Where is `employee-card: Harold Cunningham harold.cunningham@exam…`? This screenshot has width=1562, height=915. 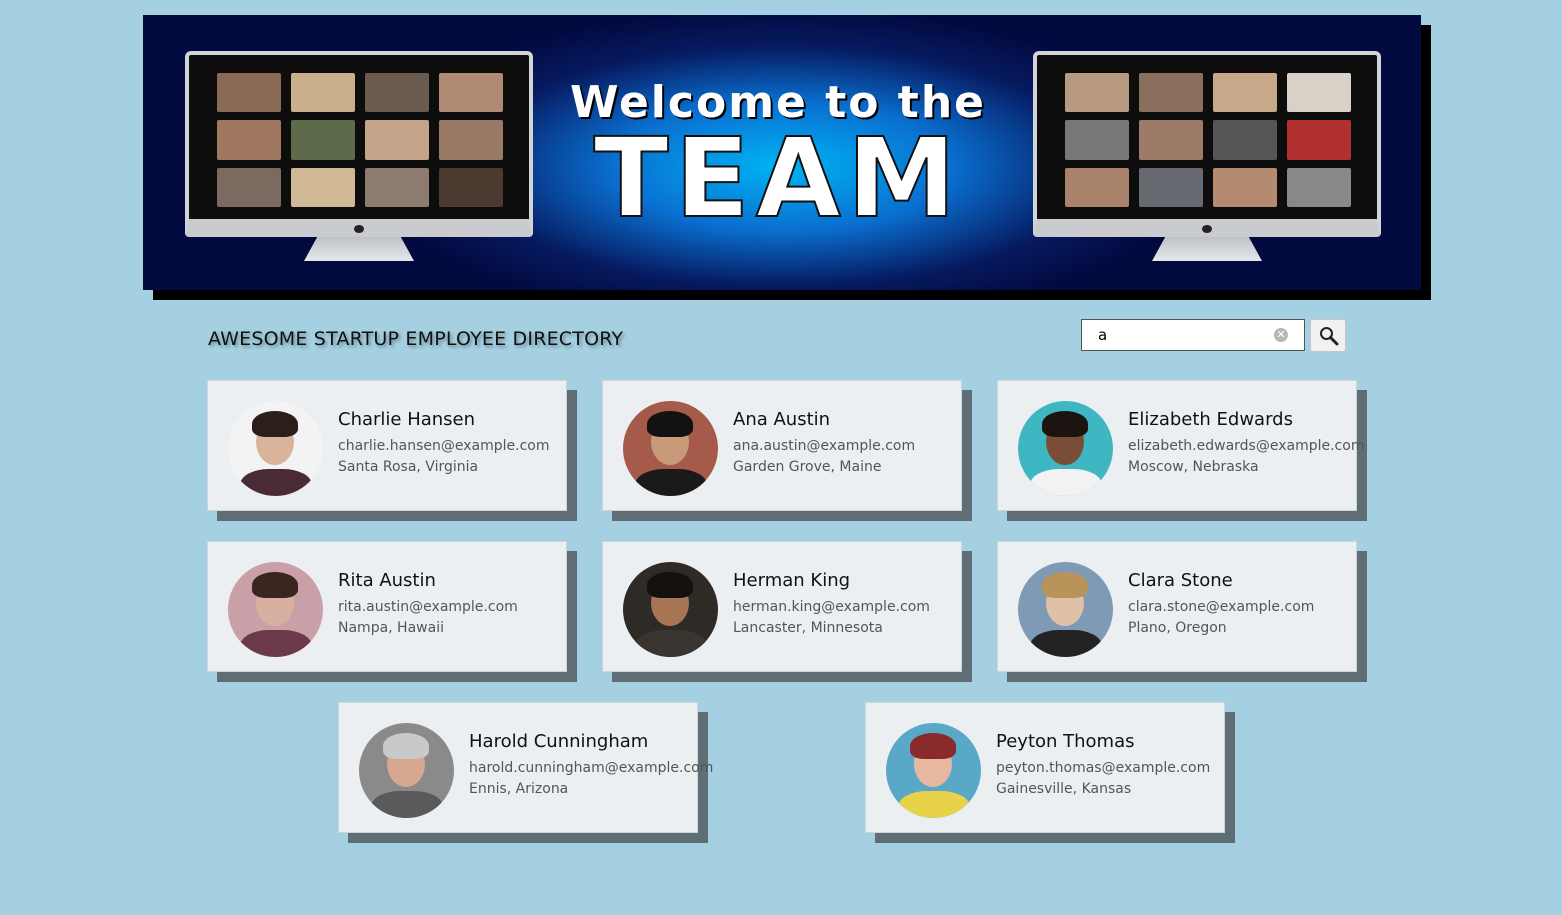 employee-card: Harold Cunningham harold.cunningham@exam… is located at coordinates (525, 767).